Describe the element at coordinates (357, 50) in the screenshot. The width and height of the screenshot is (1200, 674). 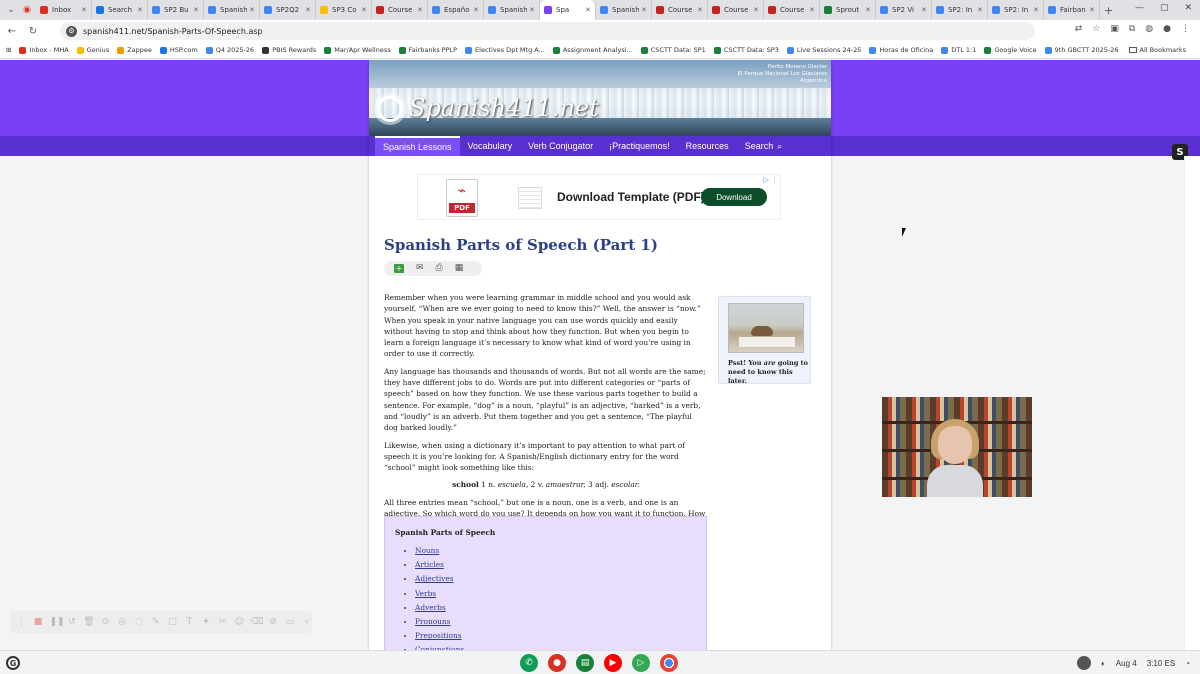
I see `bookmark-item: Mar/Apr Wellness` at that location.